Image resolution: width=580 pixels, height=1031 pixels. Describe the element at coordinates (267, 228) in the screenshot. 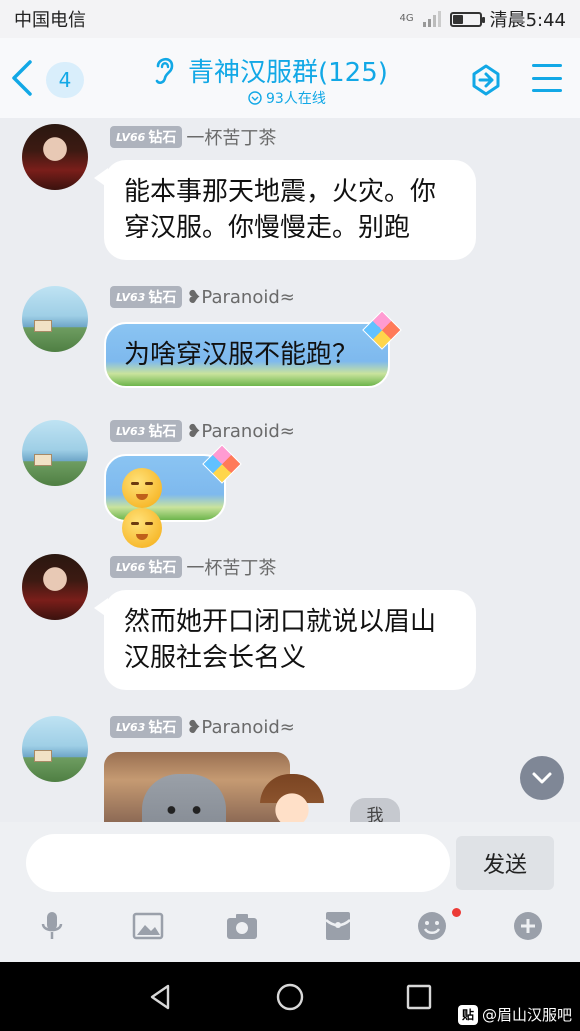

I see `message-text-line: 穿汉服。你慢慢走。别跑` at that location.